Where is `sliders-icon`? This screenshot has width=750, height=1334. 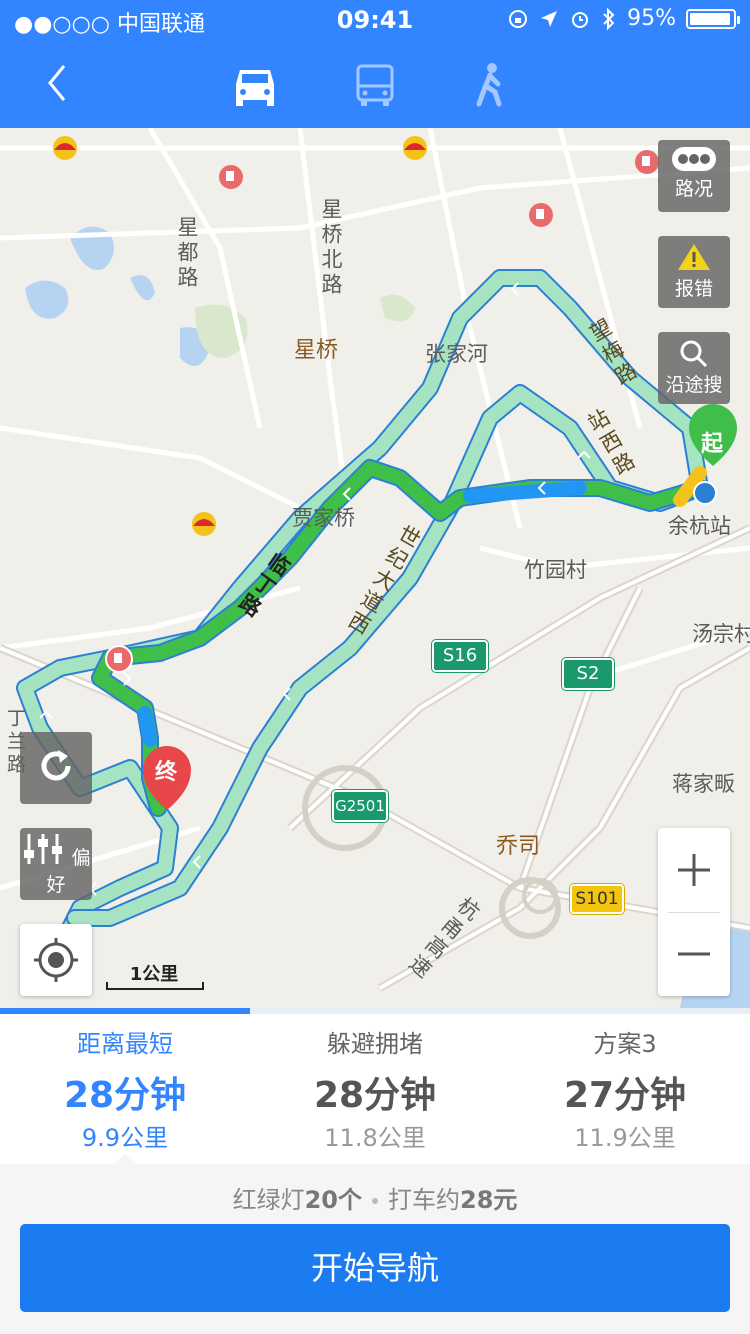
sliders-icon is located at coordinates (43, 849).